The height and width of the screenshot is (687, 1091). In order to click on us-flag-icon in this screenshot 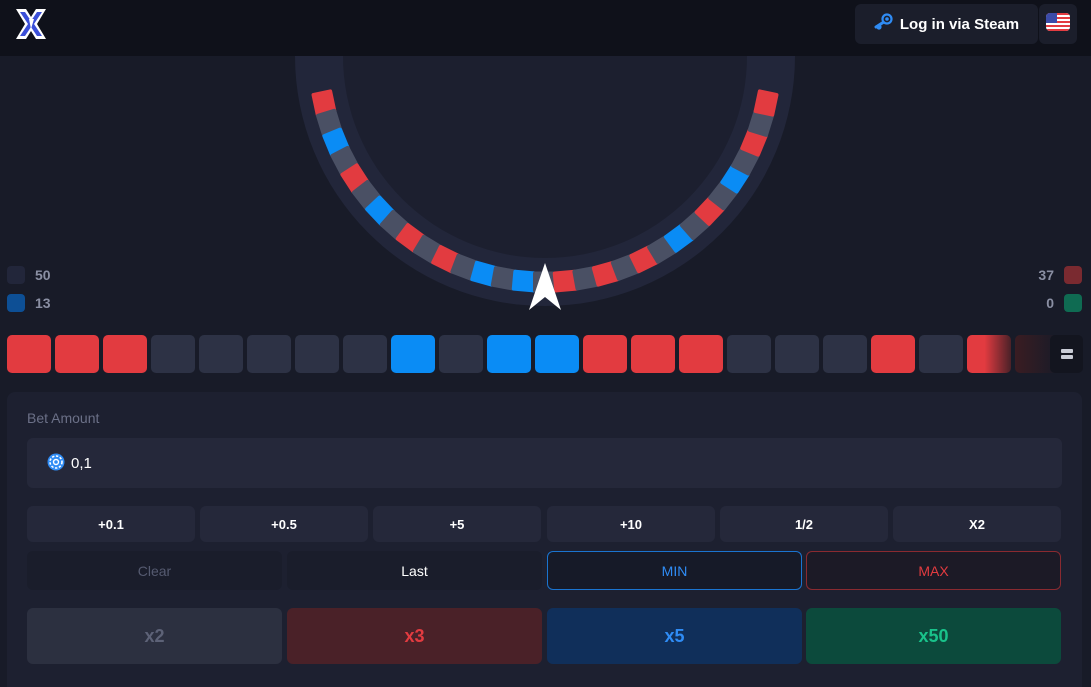, I will do `click(1058, 24)`.